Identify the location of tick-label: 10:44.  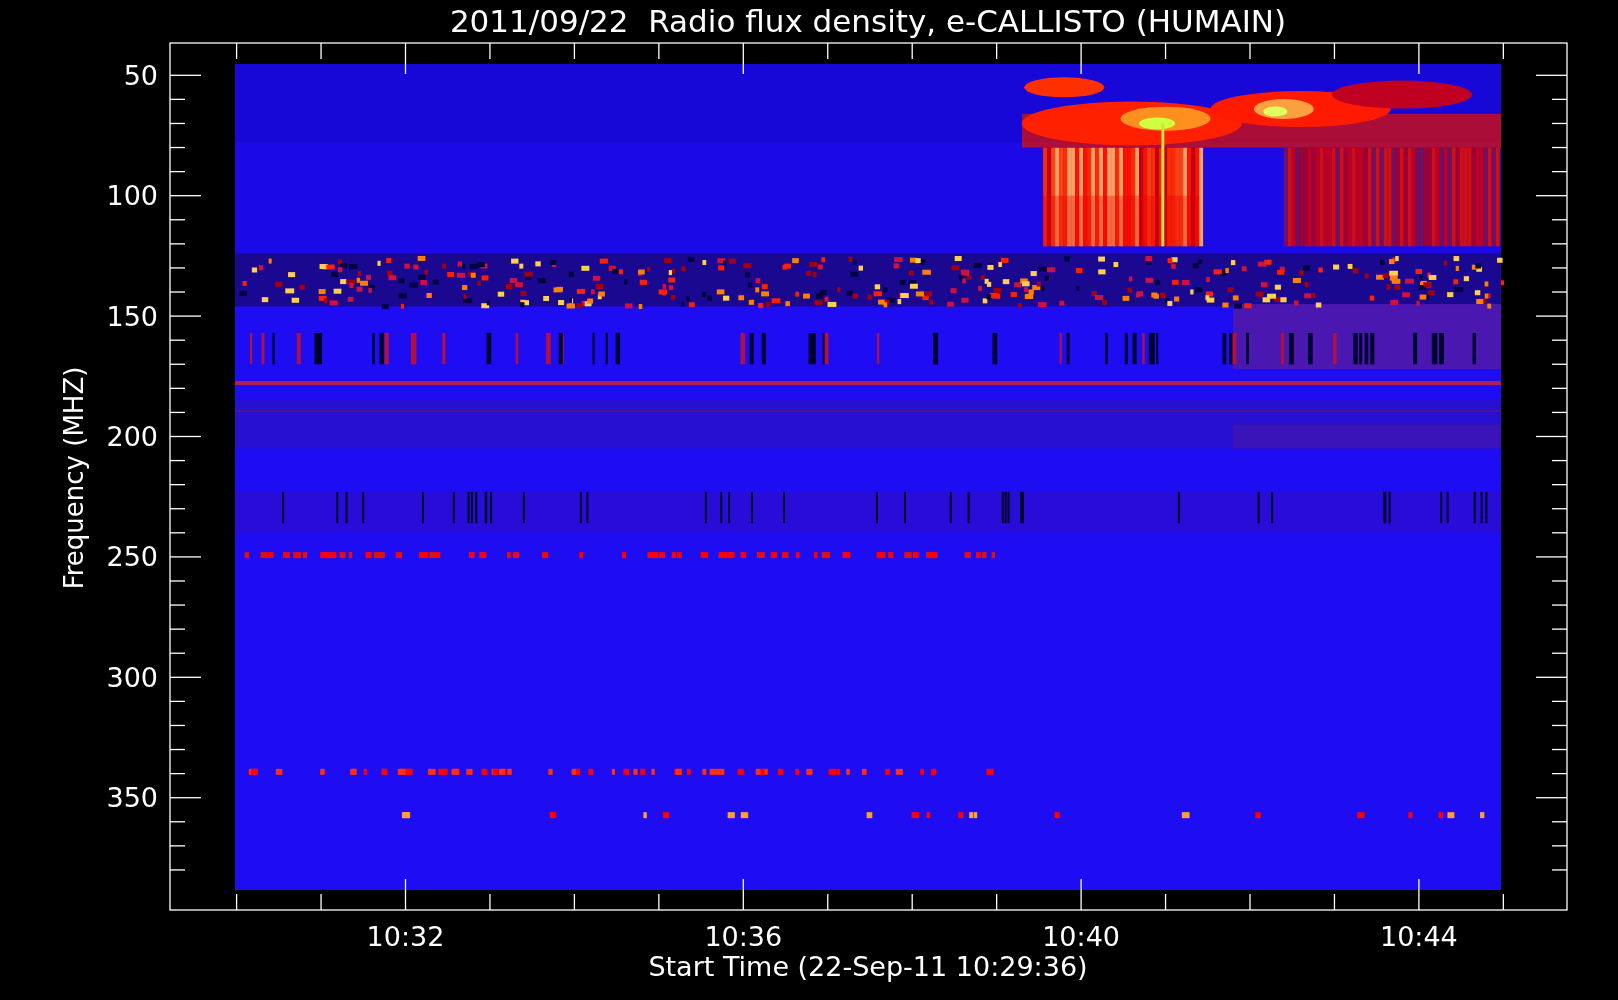
(1419, 936).